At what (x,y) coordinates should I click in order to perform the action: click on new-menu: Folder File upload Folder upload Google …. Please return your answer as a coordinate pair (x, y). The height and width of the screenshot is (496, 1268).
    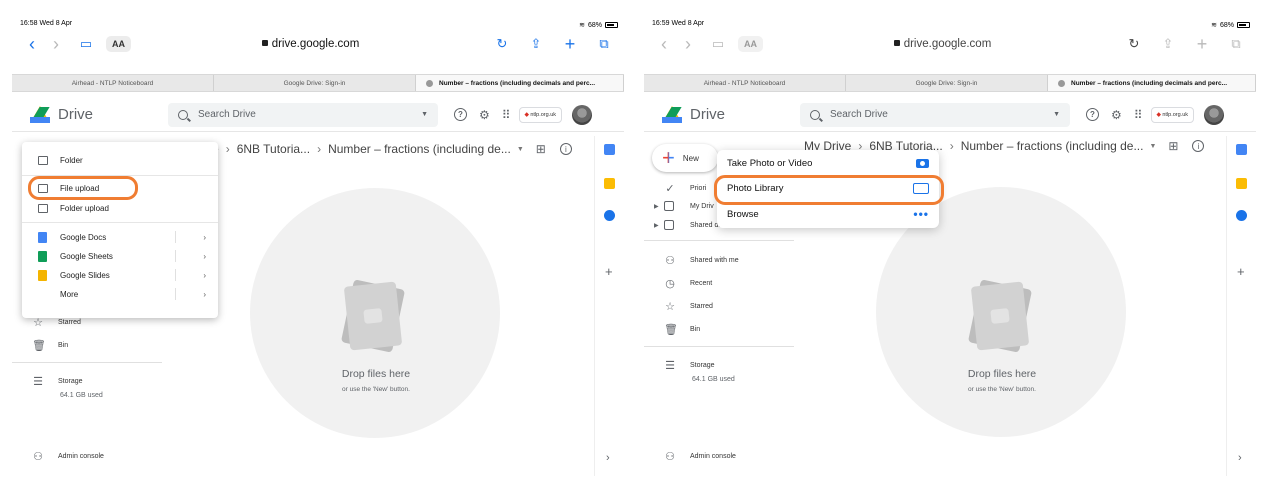
    Looking at the image, I should click on (120, 230).